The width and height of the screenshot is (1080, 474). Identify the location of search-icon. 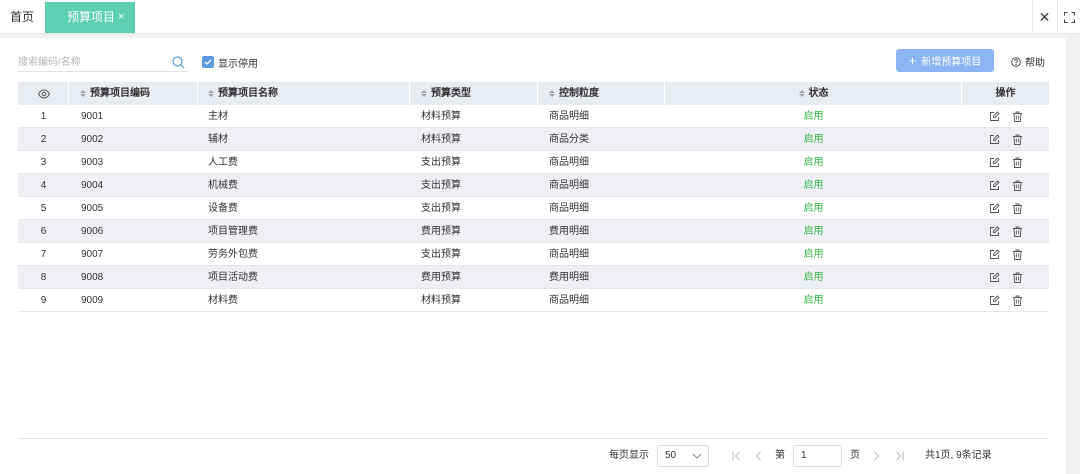
(178, 64).